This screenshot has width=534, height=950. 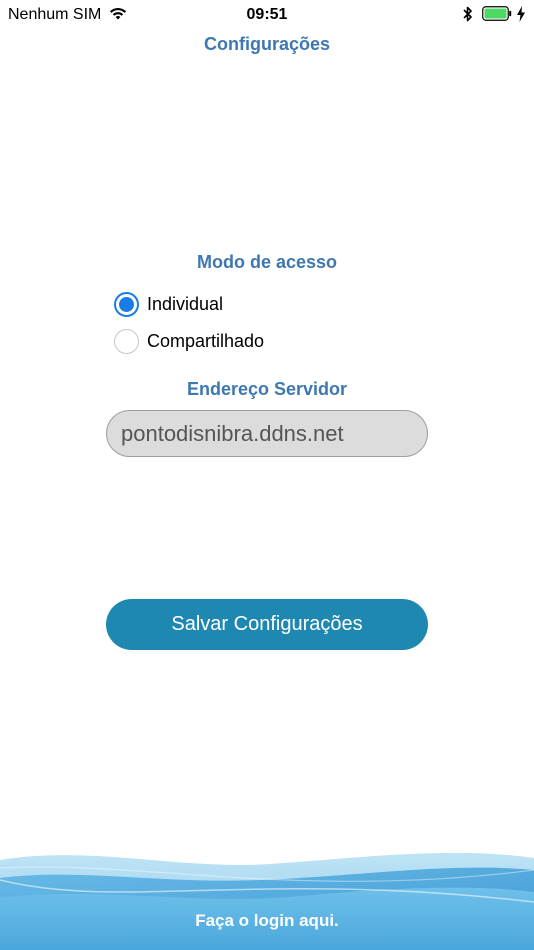 I want to click on clock: 09:51, so click(x=267, y=14).